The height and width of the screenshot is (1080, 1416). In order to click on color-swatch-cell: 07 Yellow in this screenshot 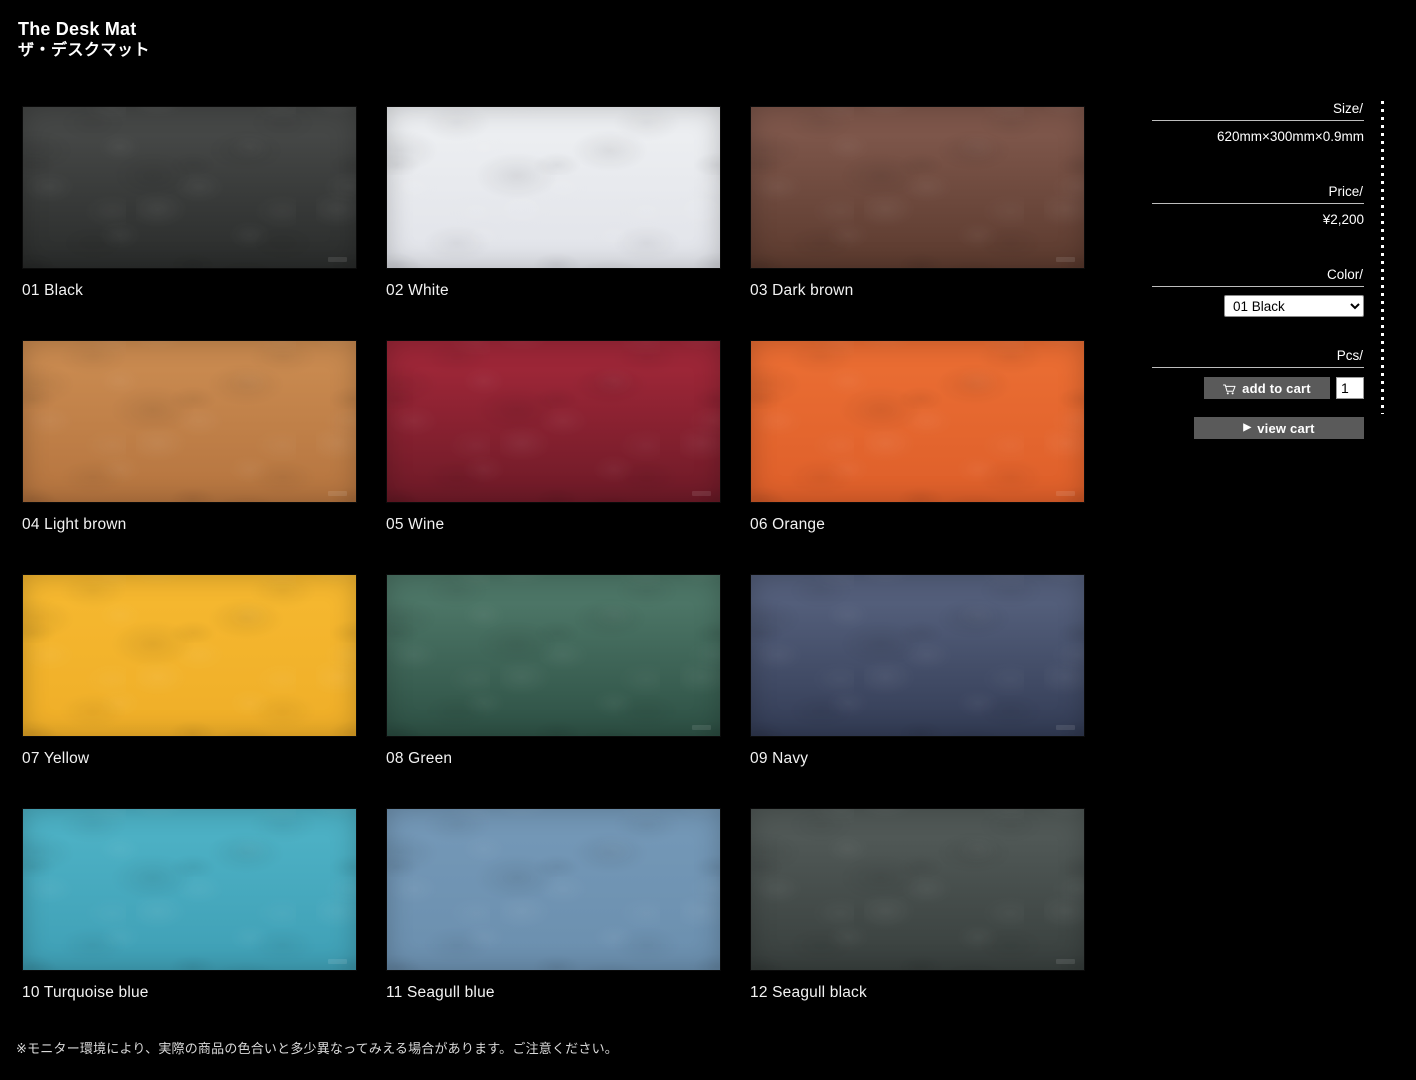, I will do `click(204, 691)`.